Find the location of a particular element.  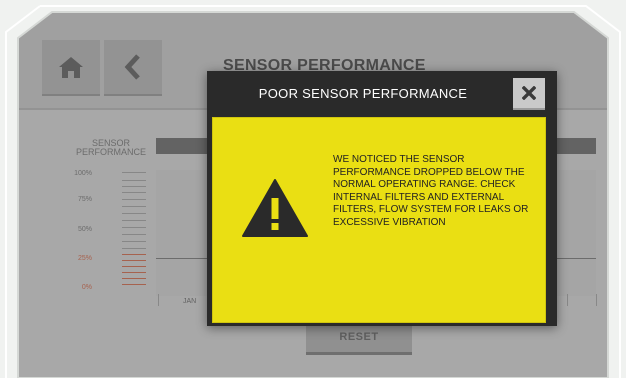

warning-triangle-icon is located at coordinates (275, 208).